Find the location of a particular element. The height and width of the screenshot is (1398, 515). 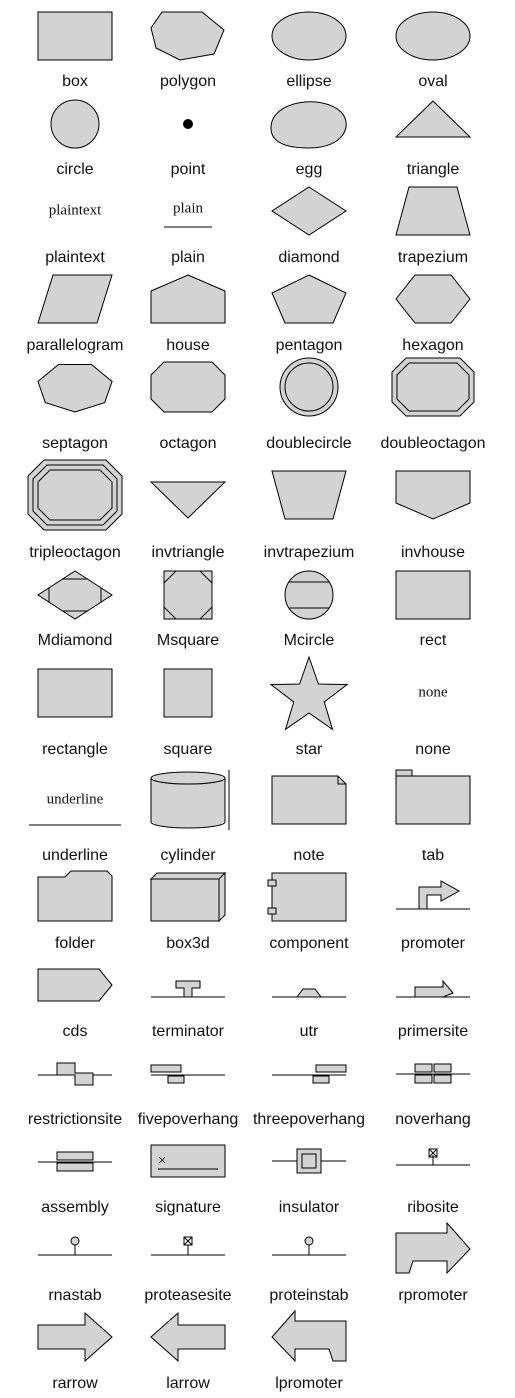

shape-label-parallelogram: parallelogram is located at coordinates (75, 345).